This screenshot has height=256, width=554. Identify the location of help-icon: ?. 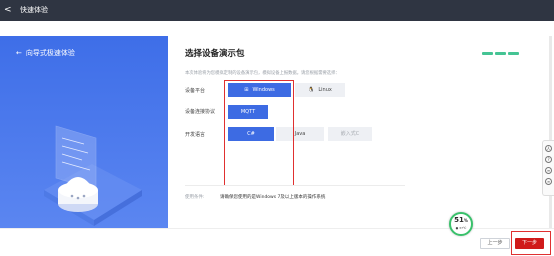
(548, 159).